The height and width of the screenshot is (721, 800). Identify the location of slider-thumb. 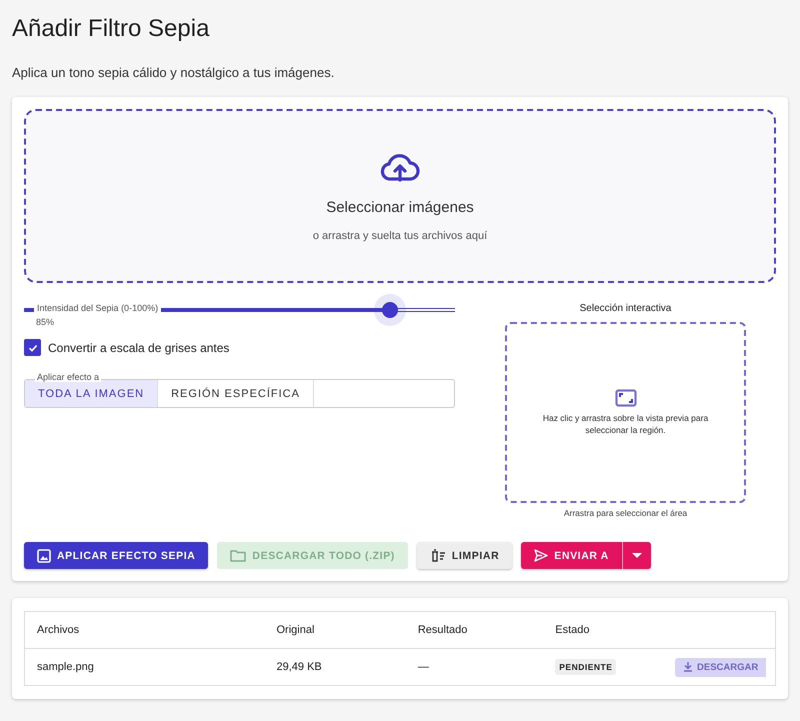
(390, 310).